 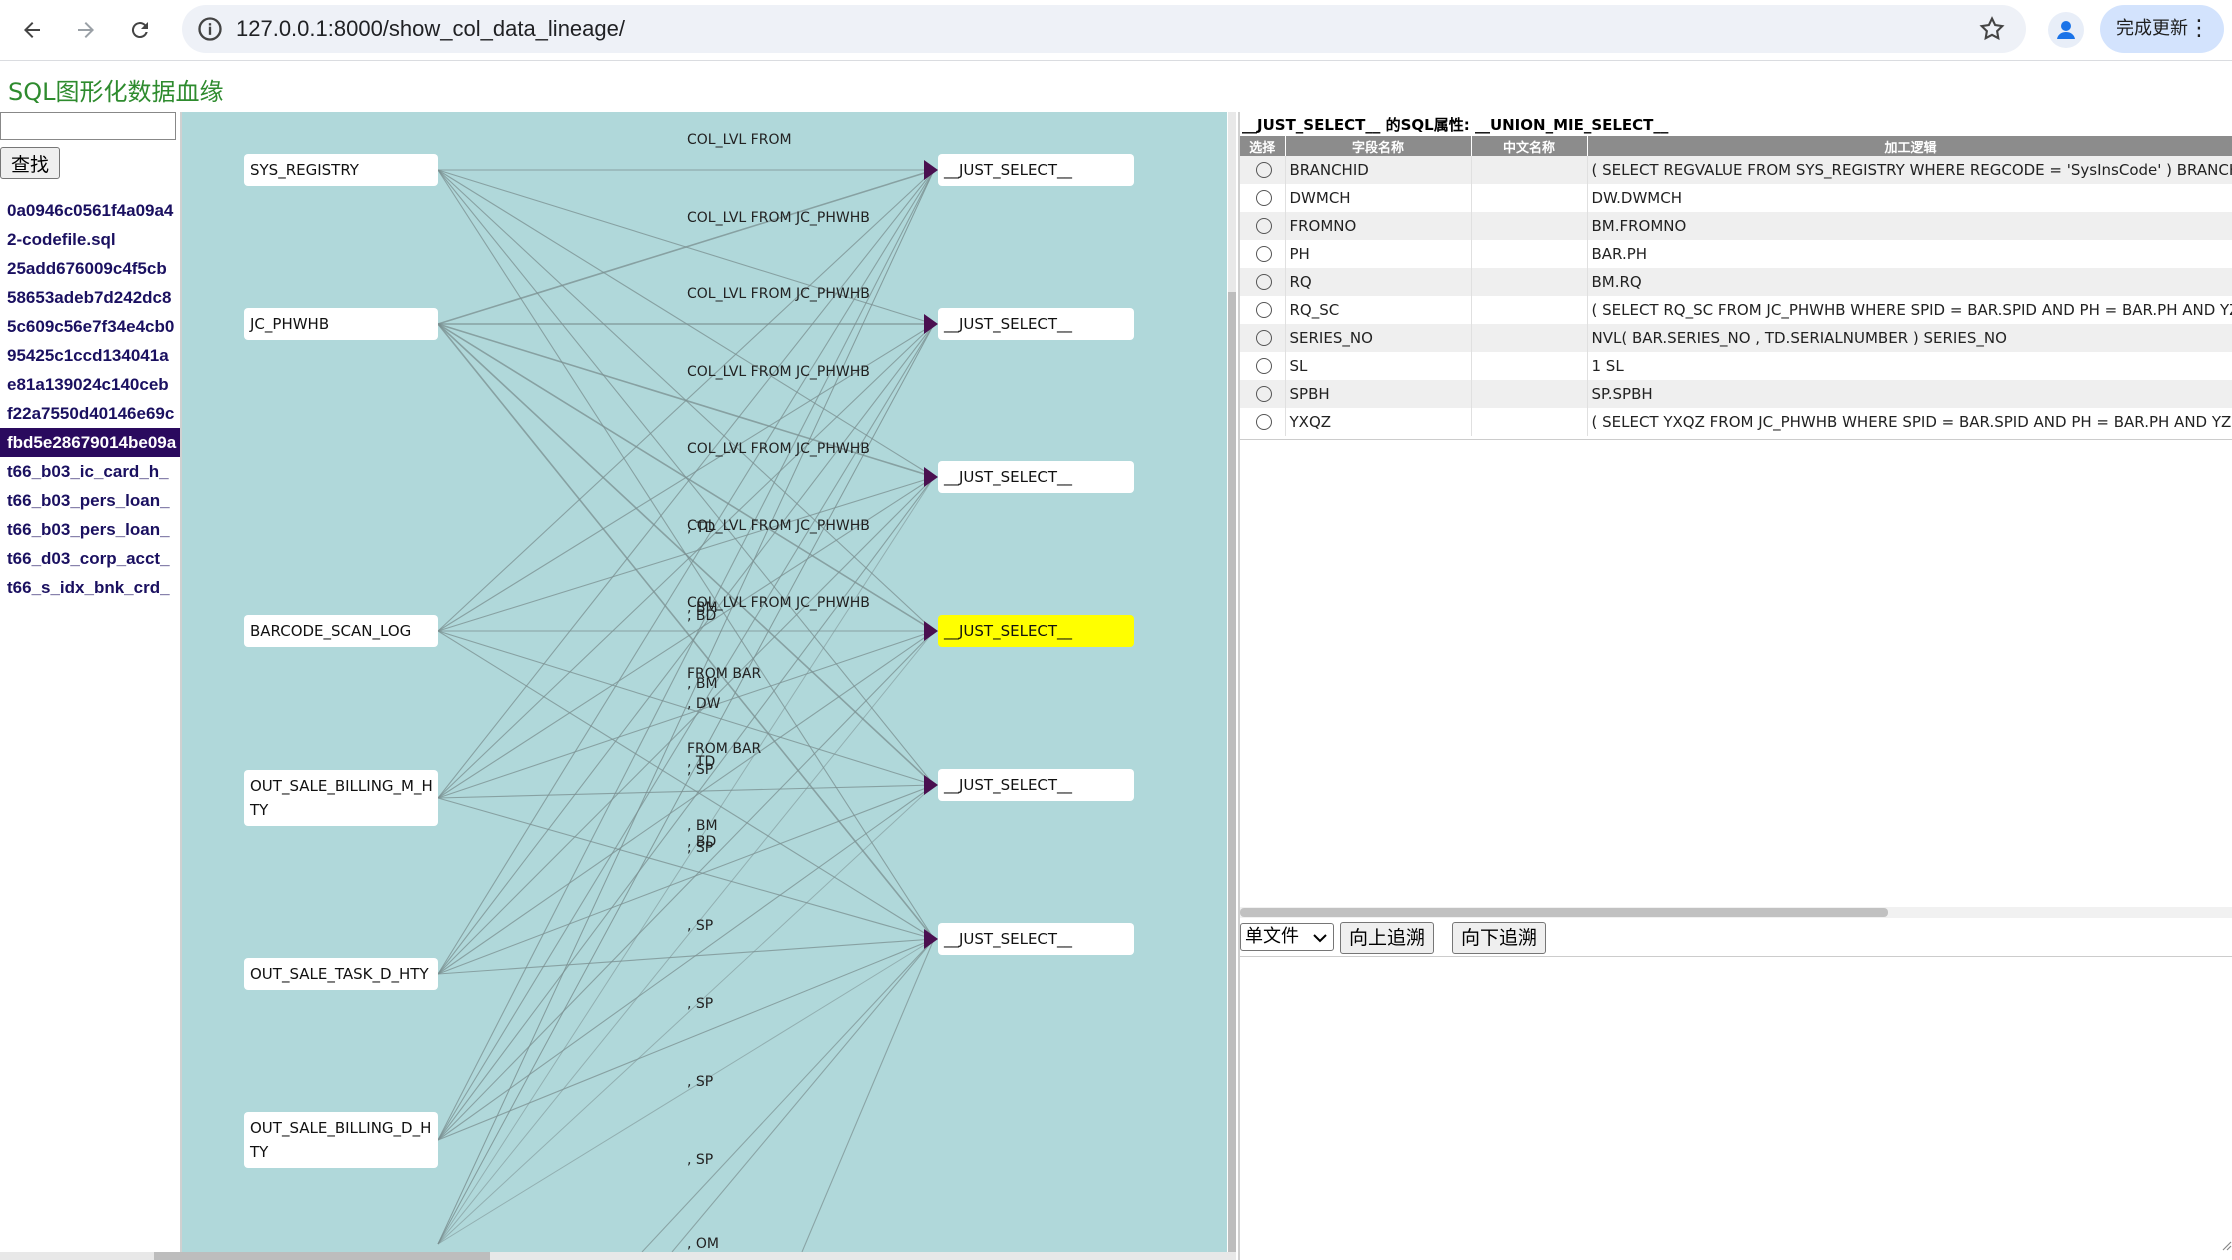 I want to click on table-row: DWMCH DW.DWMCH, so click(x=1736, y=198).